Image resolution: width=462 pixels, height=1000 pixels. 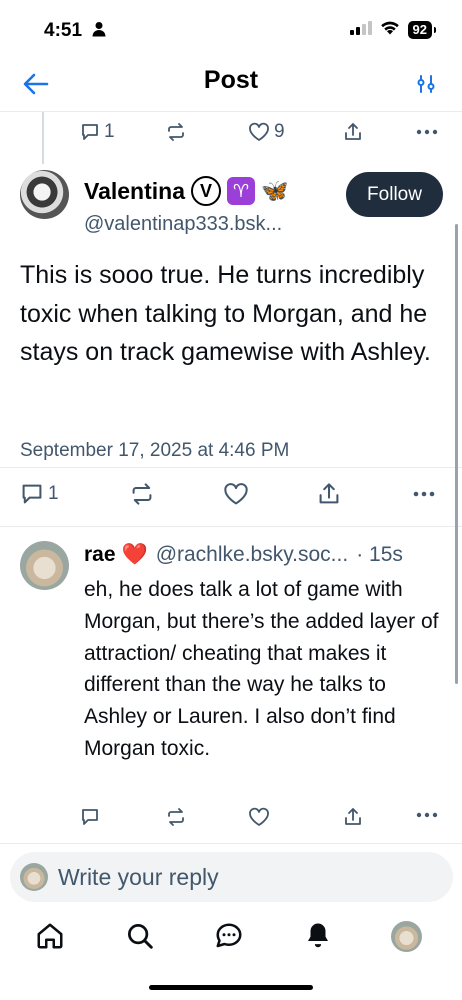 I want to click on search-icon, so click(x=140, y=936).